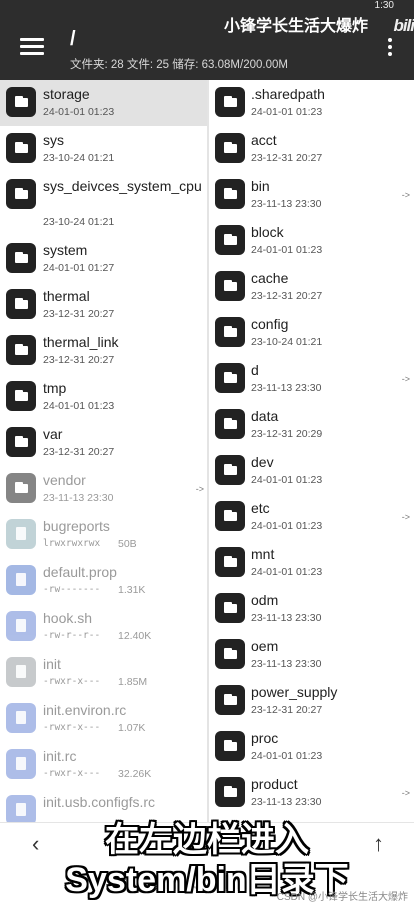 Image resolution: width=414 pixels, height=906 pixels. Describe the element at coordinates (66, 94) in the screenshot. I see `file-name: storage` at that location.